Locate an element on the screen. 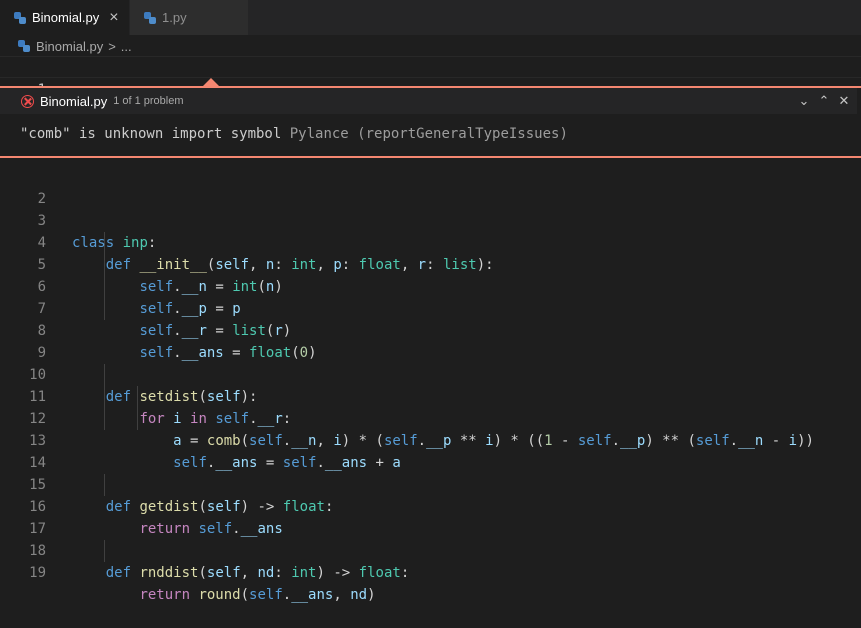 Image resolution: width=861 pixels, height=628 pixels. code-line: 10 def setdist(self): is located at coordinates (430, 373).